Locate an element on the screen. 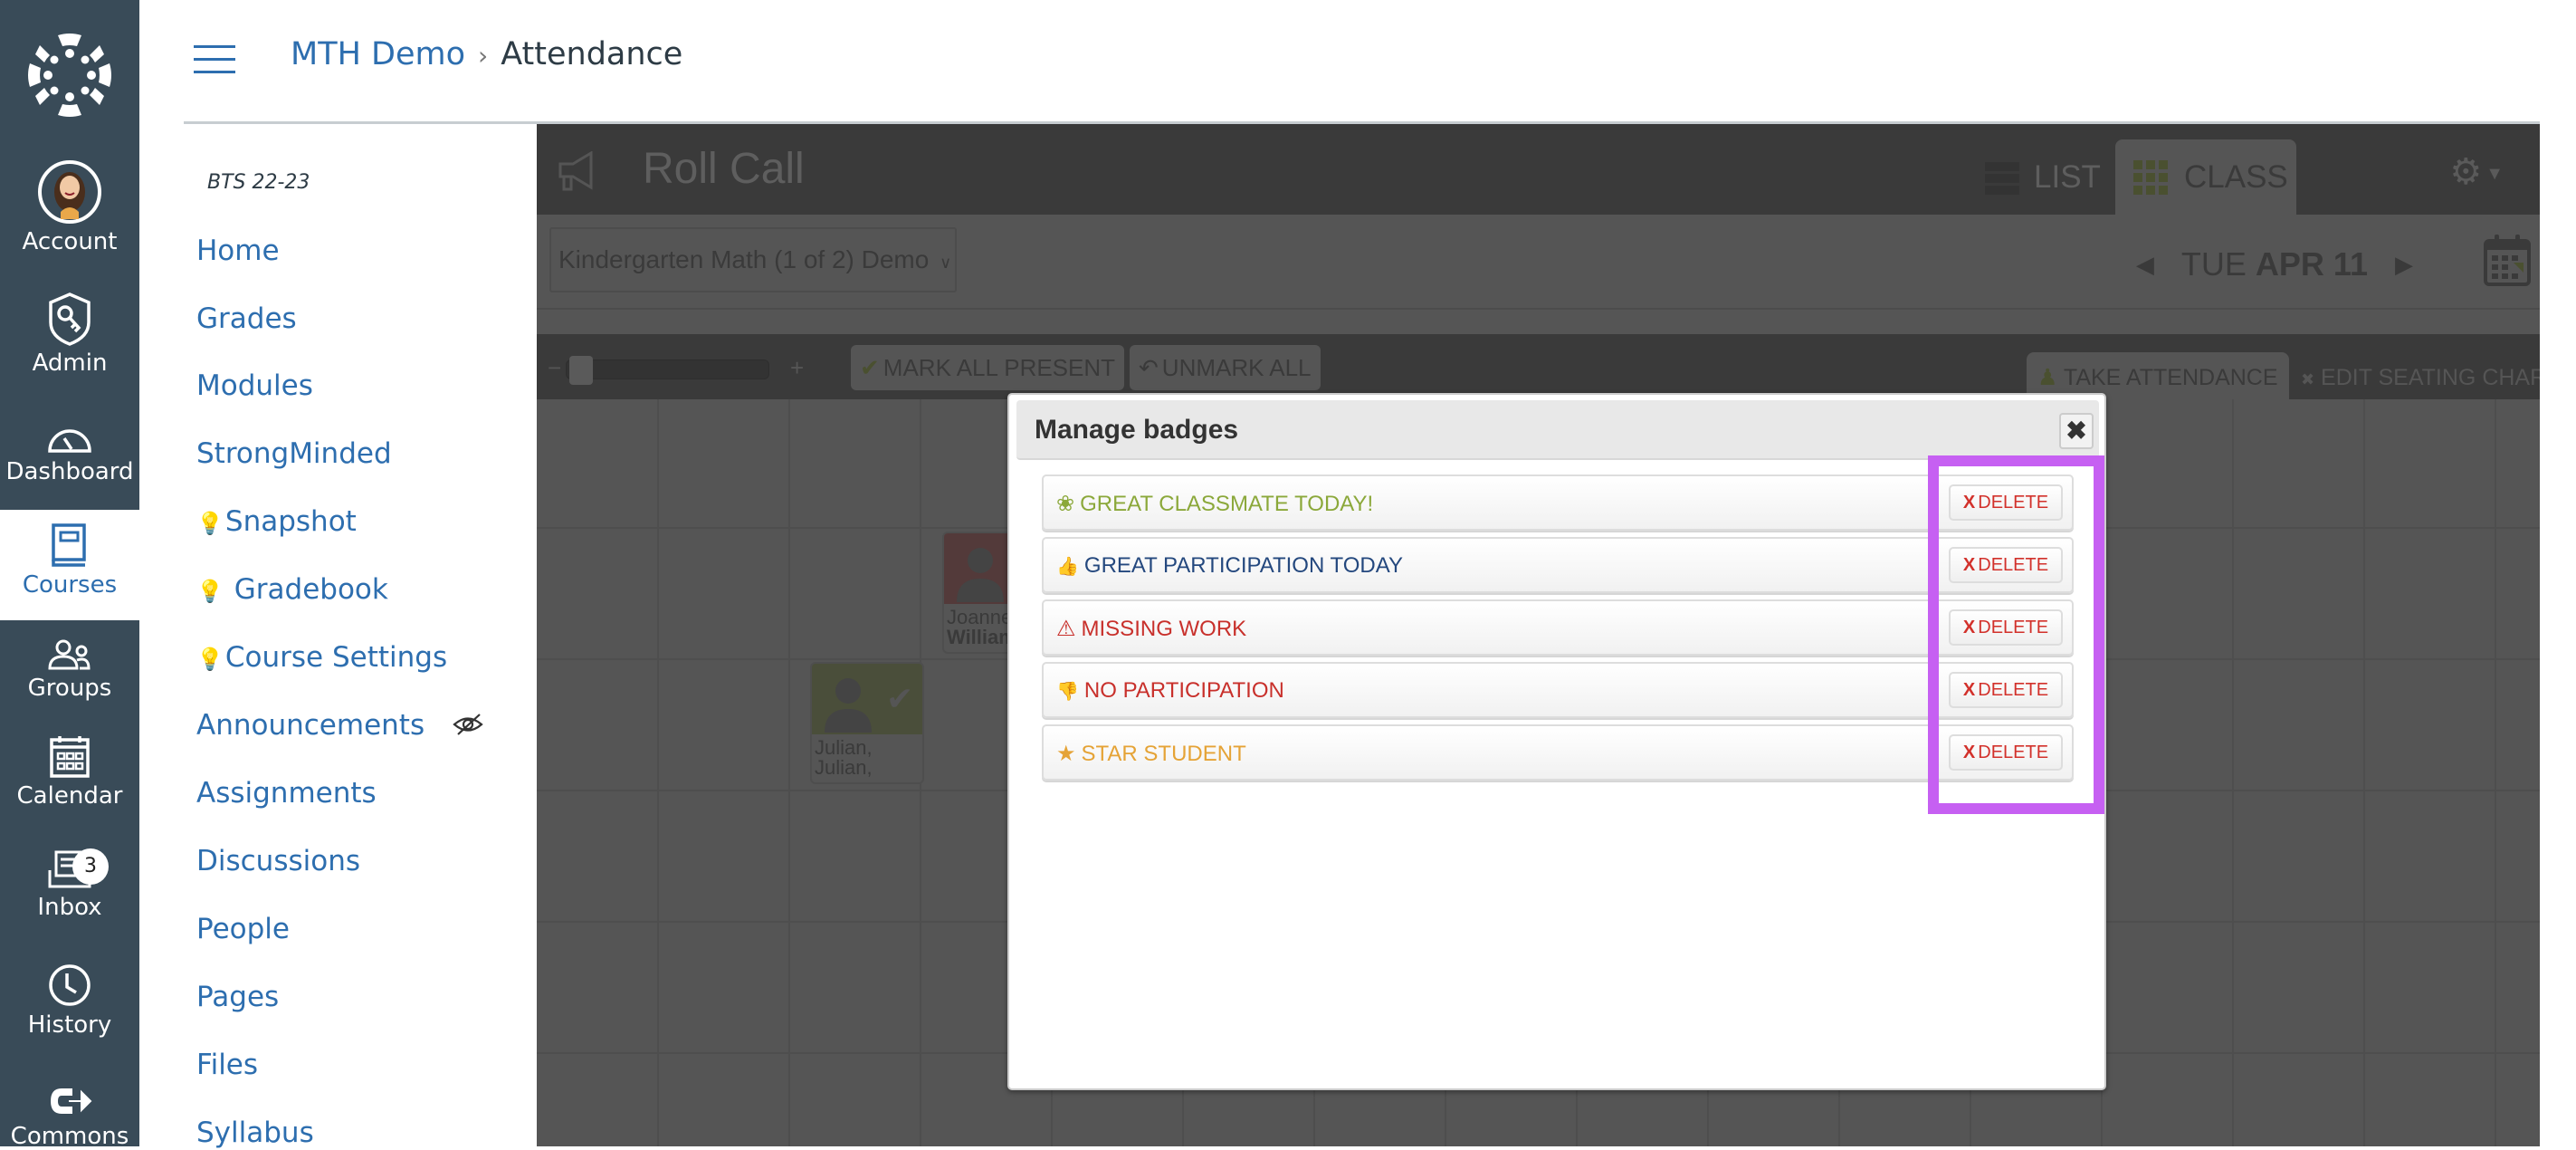  course-nav-snapshot: 💡Snapshot is located at coordinates (277, 521).